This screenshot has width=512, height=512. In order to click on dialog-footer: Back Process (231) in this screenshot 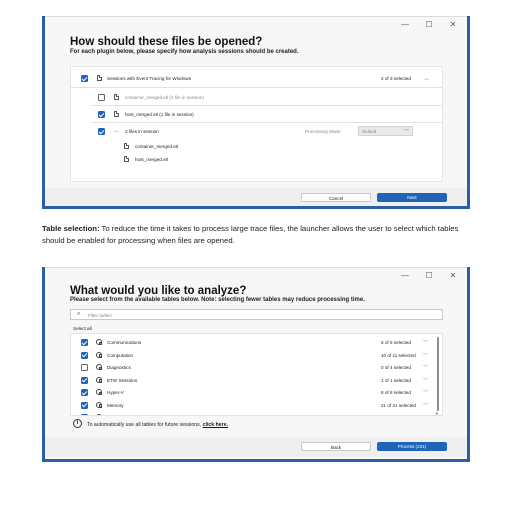, I will do `click(256, 447)`.